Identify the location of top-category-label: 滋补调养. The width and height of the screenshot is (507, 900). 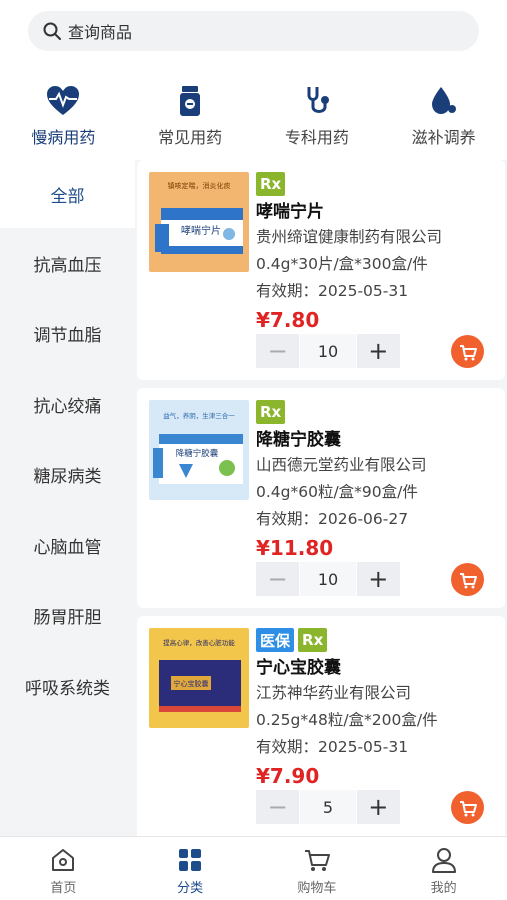
(443, 137).